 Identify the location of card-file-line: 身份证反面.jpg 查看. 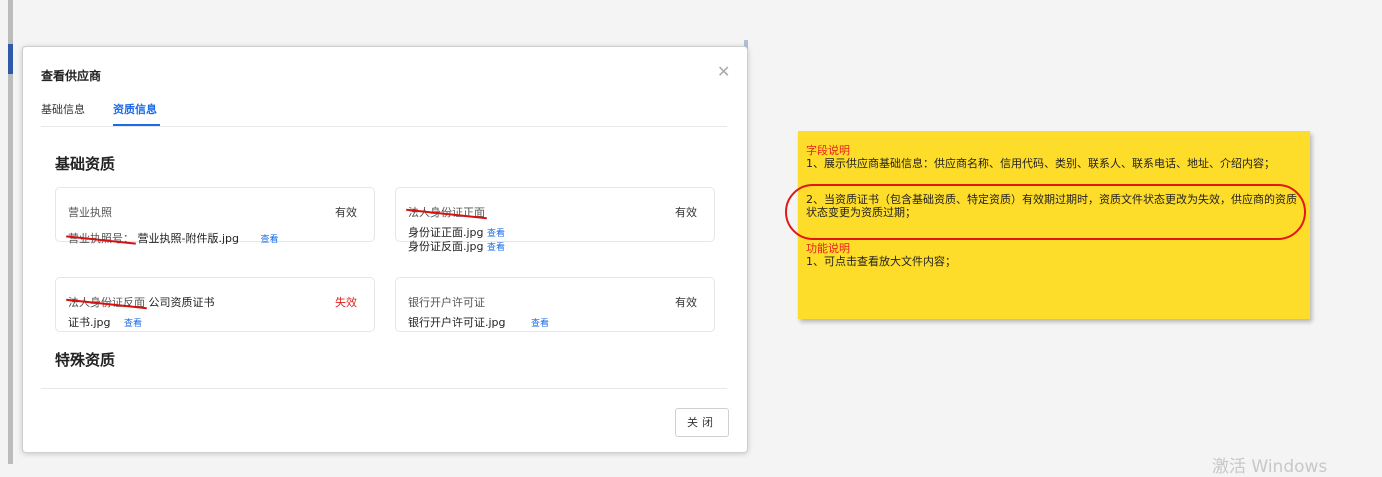
(456, 246).